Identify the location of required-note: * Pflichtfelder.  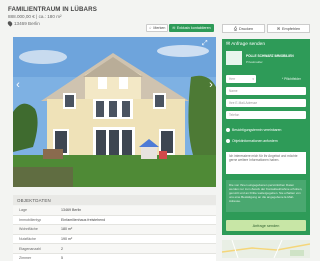
(291, 79).